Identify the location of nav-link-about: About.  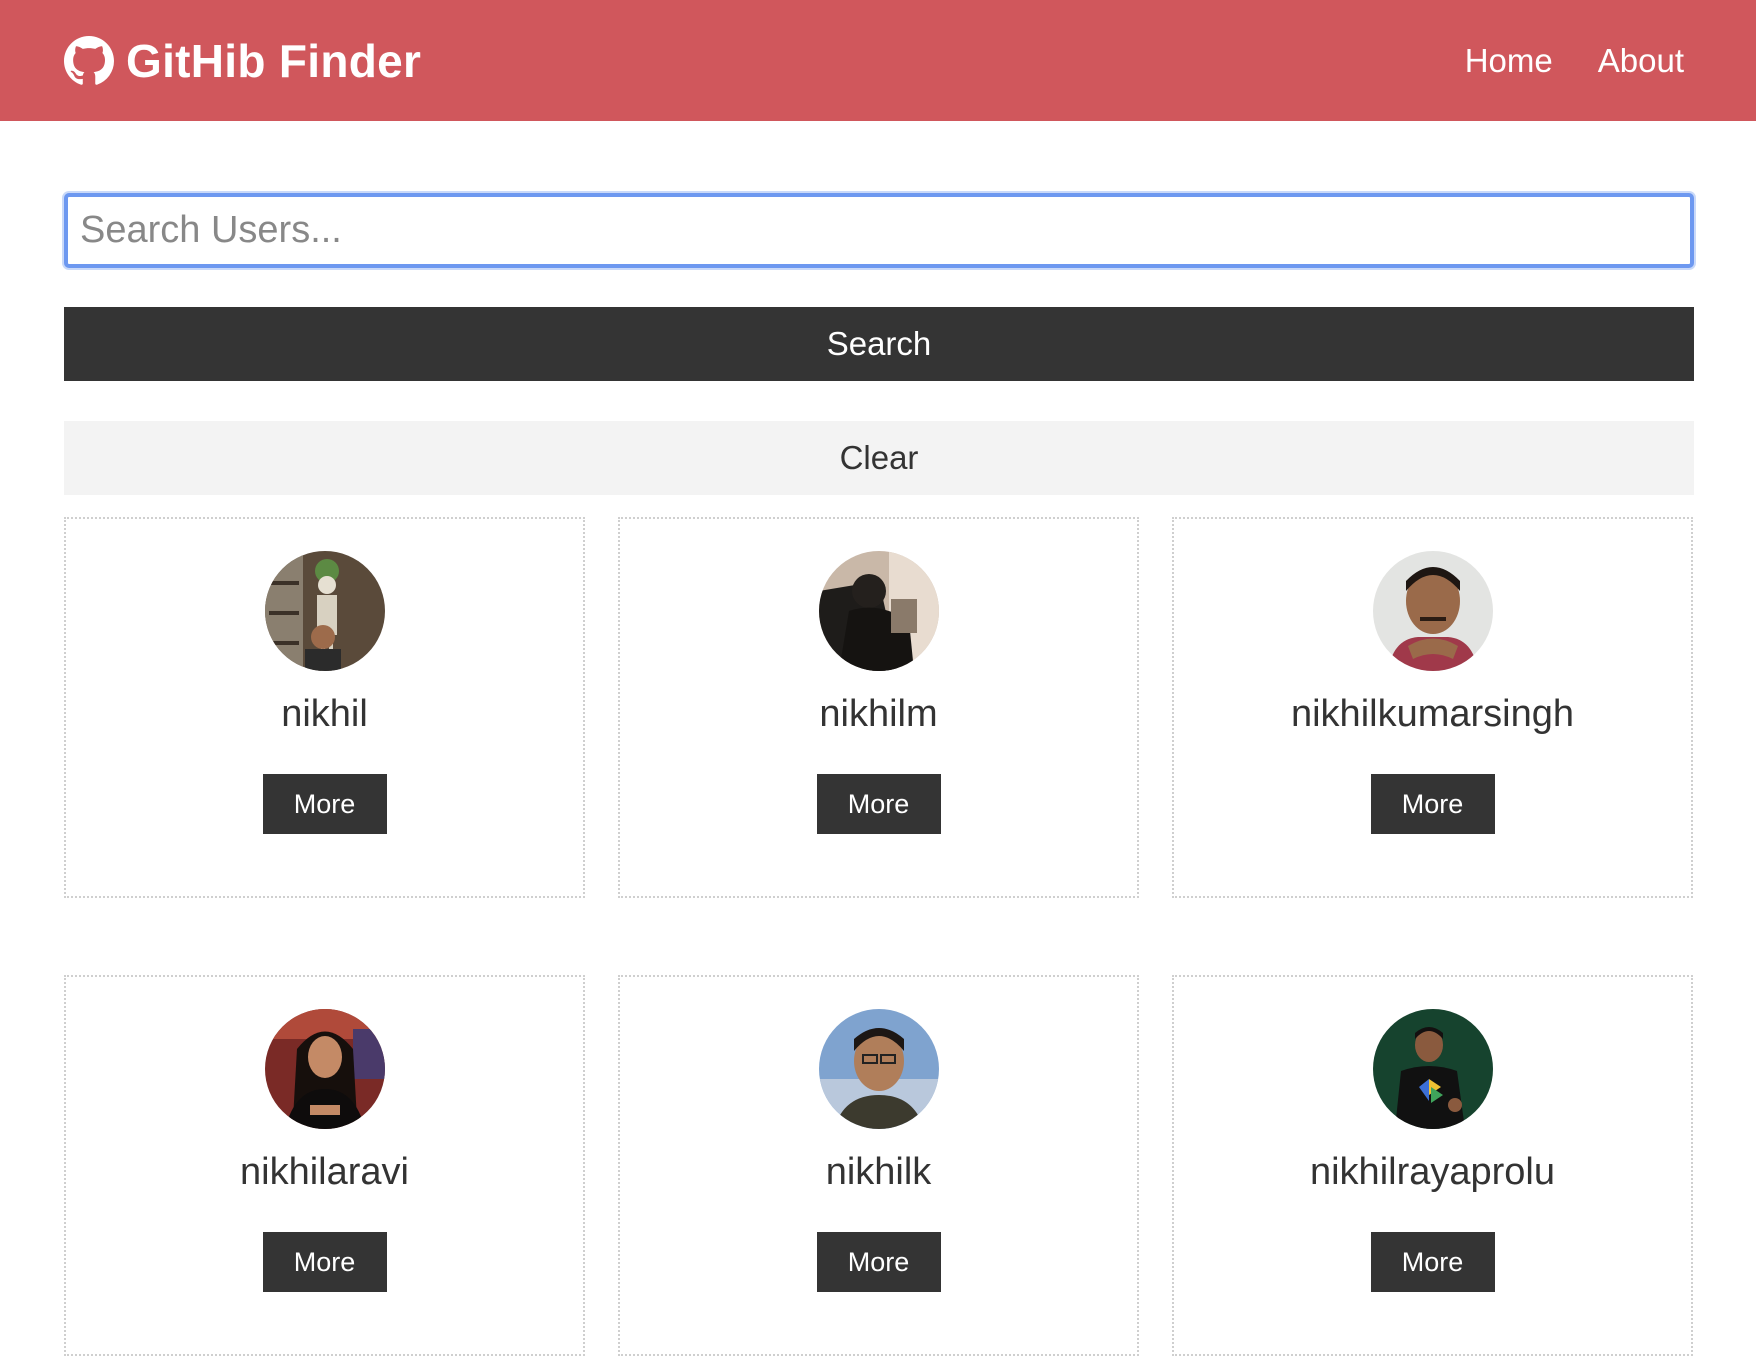
(1641, 61).